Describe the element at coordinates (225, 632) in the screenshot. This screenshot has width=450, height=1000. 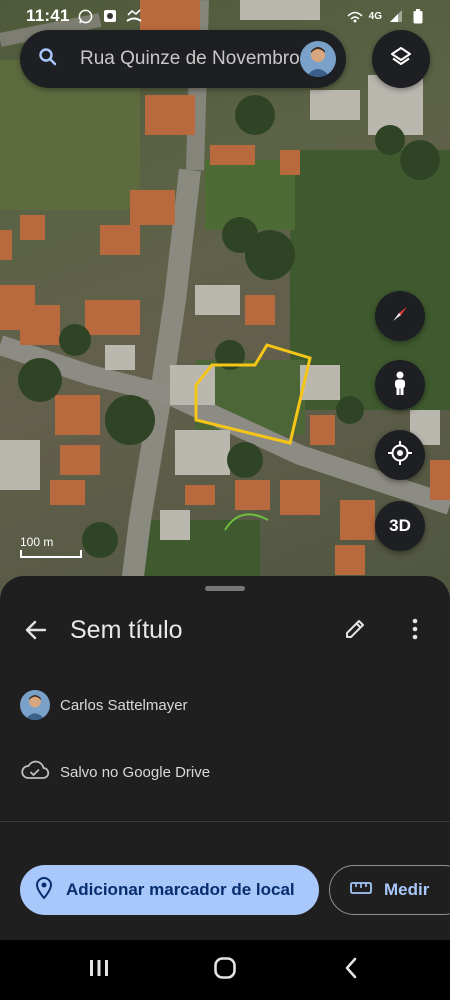
I see `sheet-header: Sem título` at that location.